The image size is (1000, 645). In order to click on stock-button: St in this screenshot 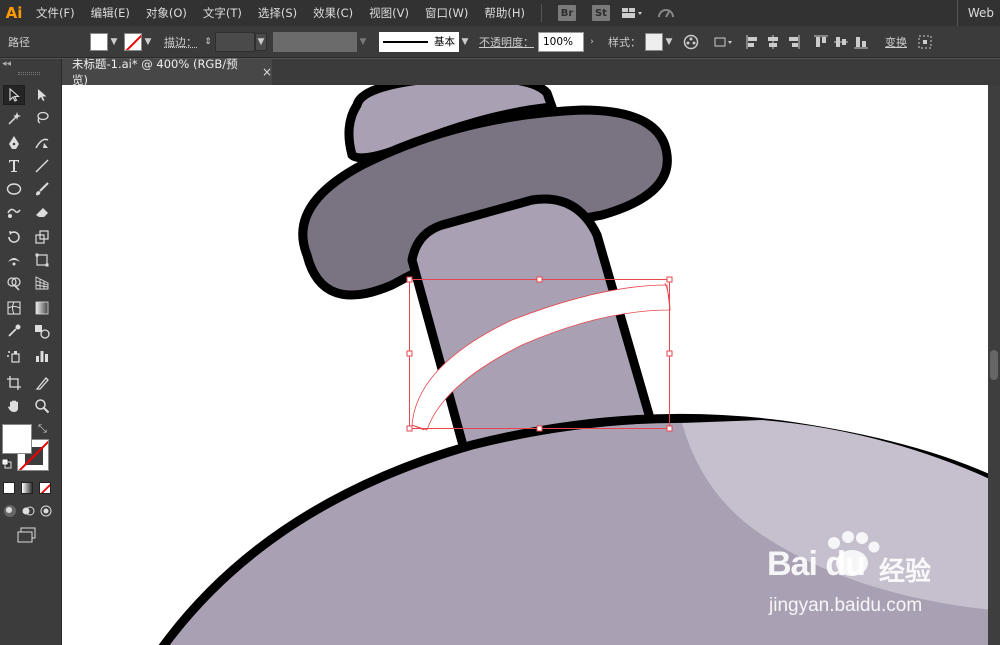, I will do `click(600, 13)`.